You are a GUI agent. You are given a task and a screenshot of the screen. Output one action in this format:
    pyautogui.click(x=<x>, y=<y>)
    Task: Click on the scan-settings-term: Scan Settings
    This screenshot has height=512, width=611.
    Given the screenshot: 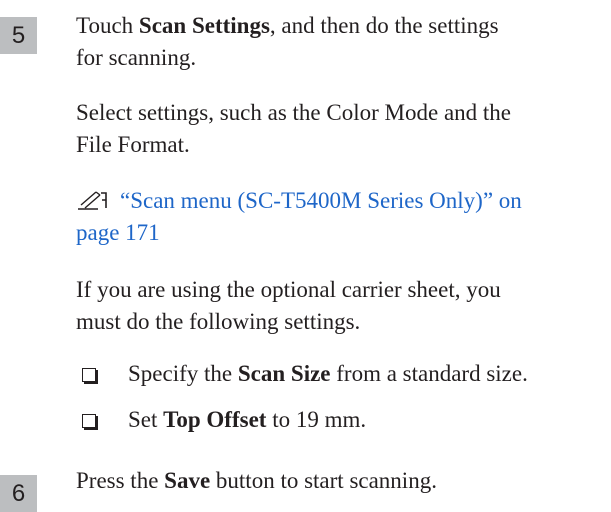 What is the action you would take?
    pyautogui.click(x=204, y=25)
    